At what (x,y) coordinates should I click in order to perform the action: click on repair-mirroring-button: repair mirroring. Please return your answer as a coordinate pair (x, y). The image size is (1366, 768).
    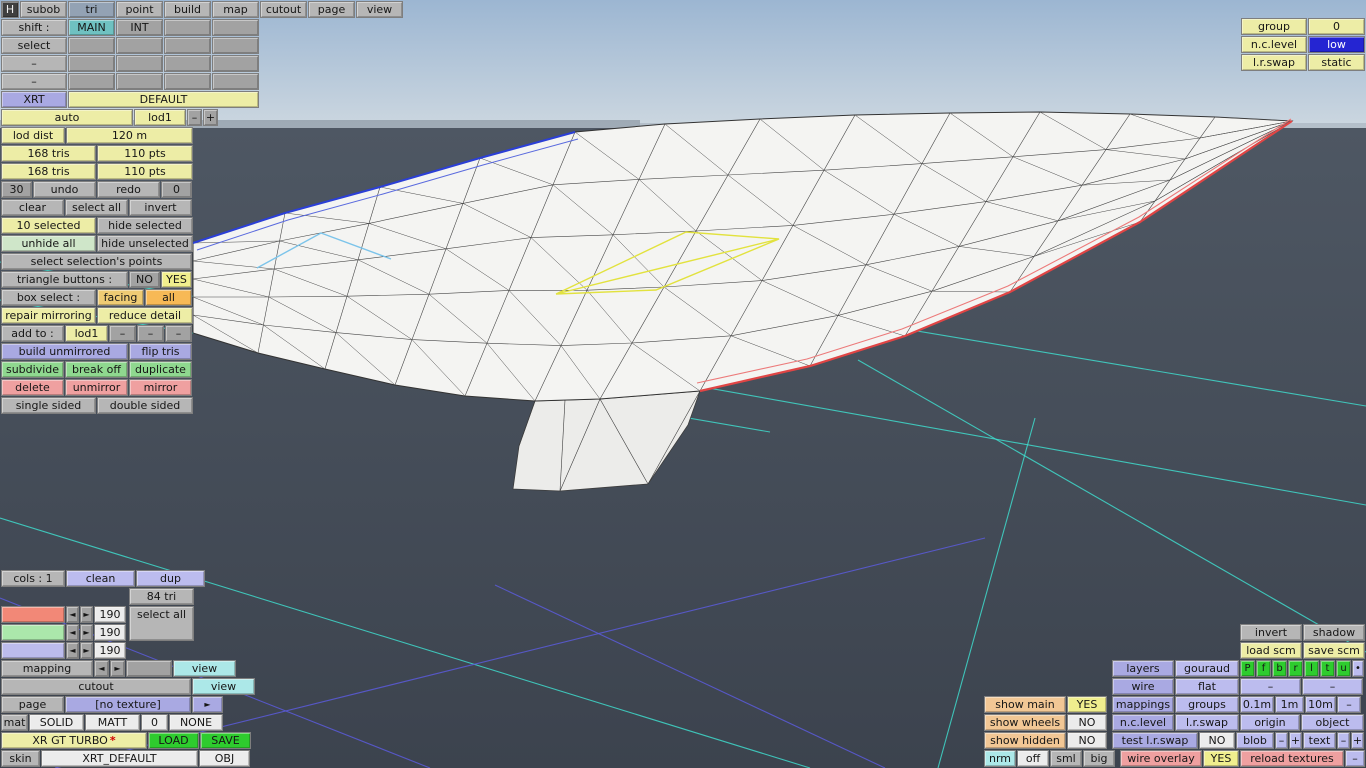
    Looking at the image, I should click on (48, 315).